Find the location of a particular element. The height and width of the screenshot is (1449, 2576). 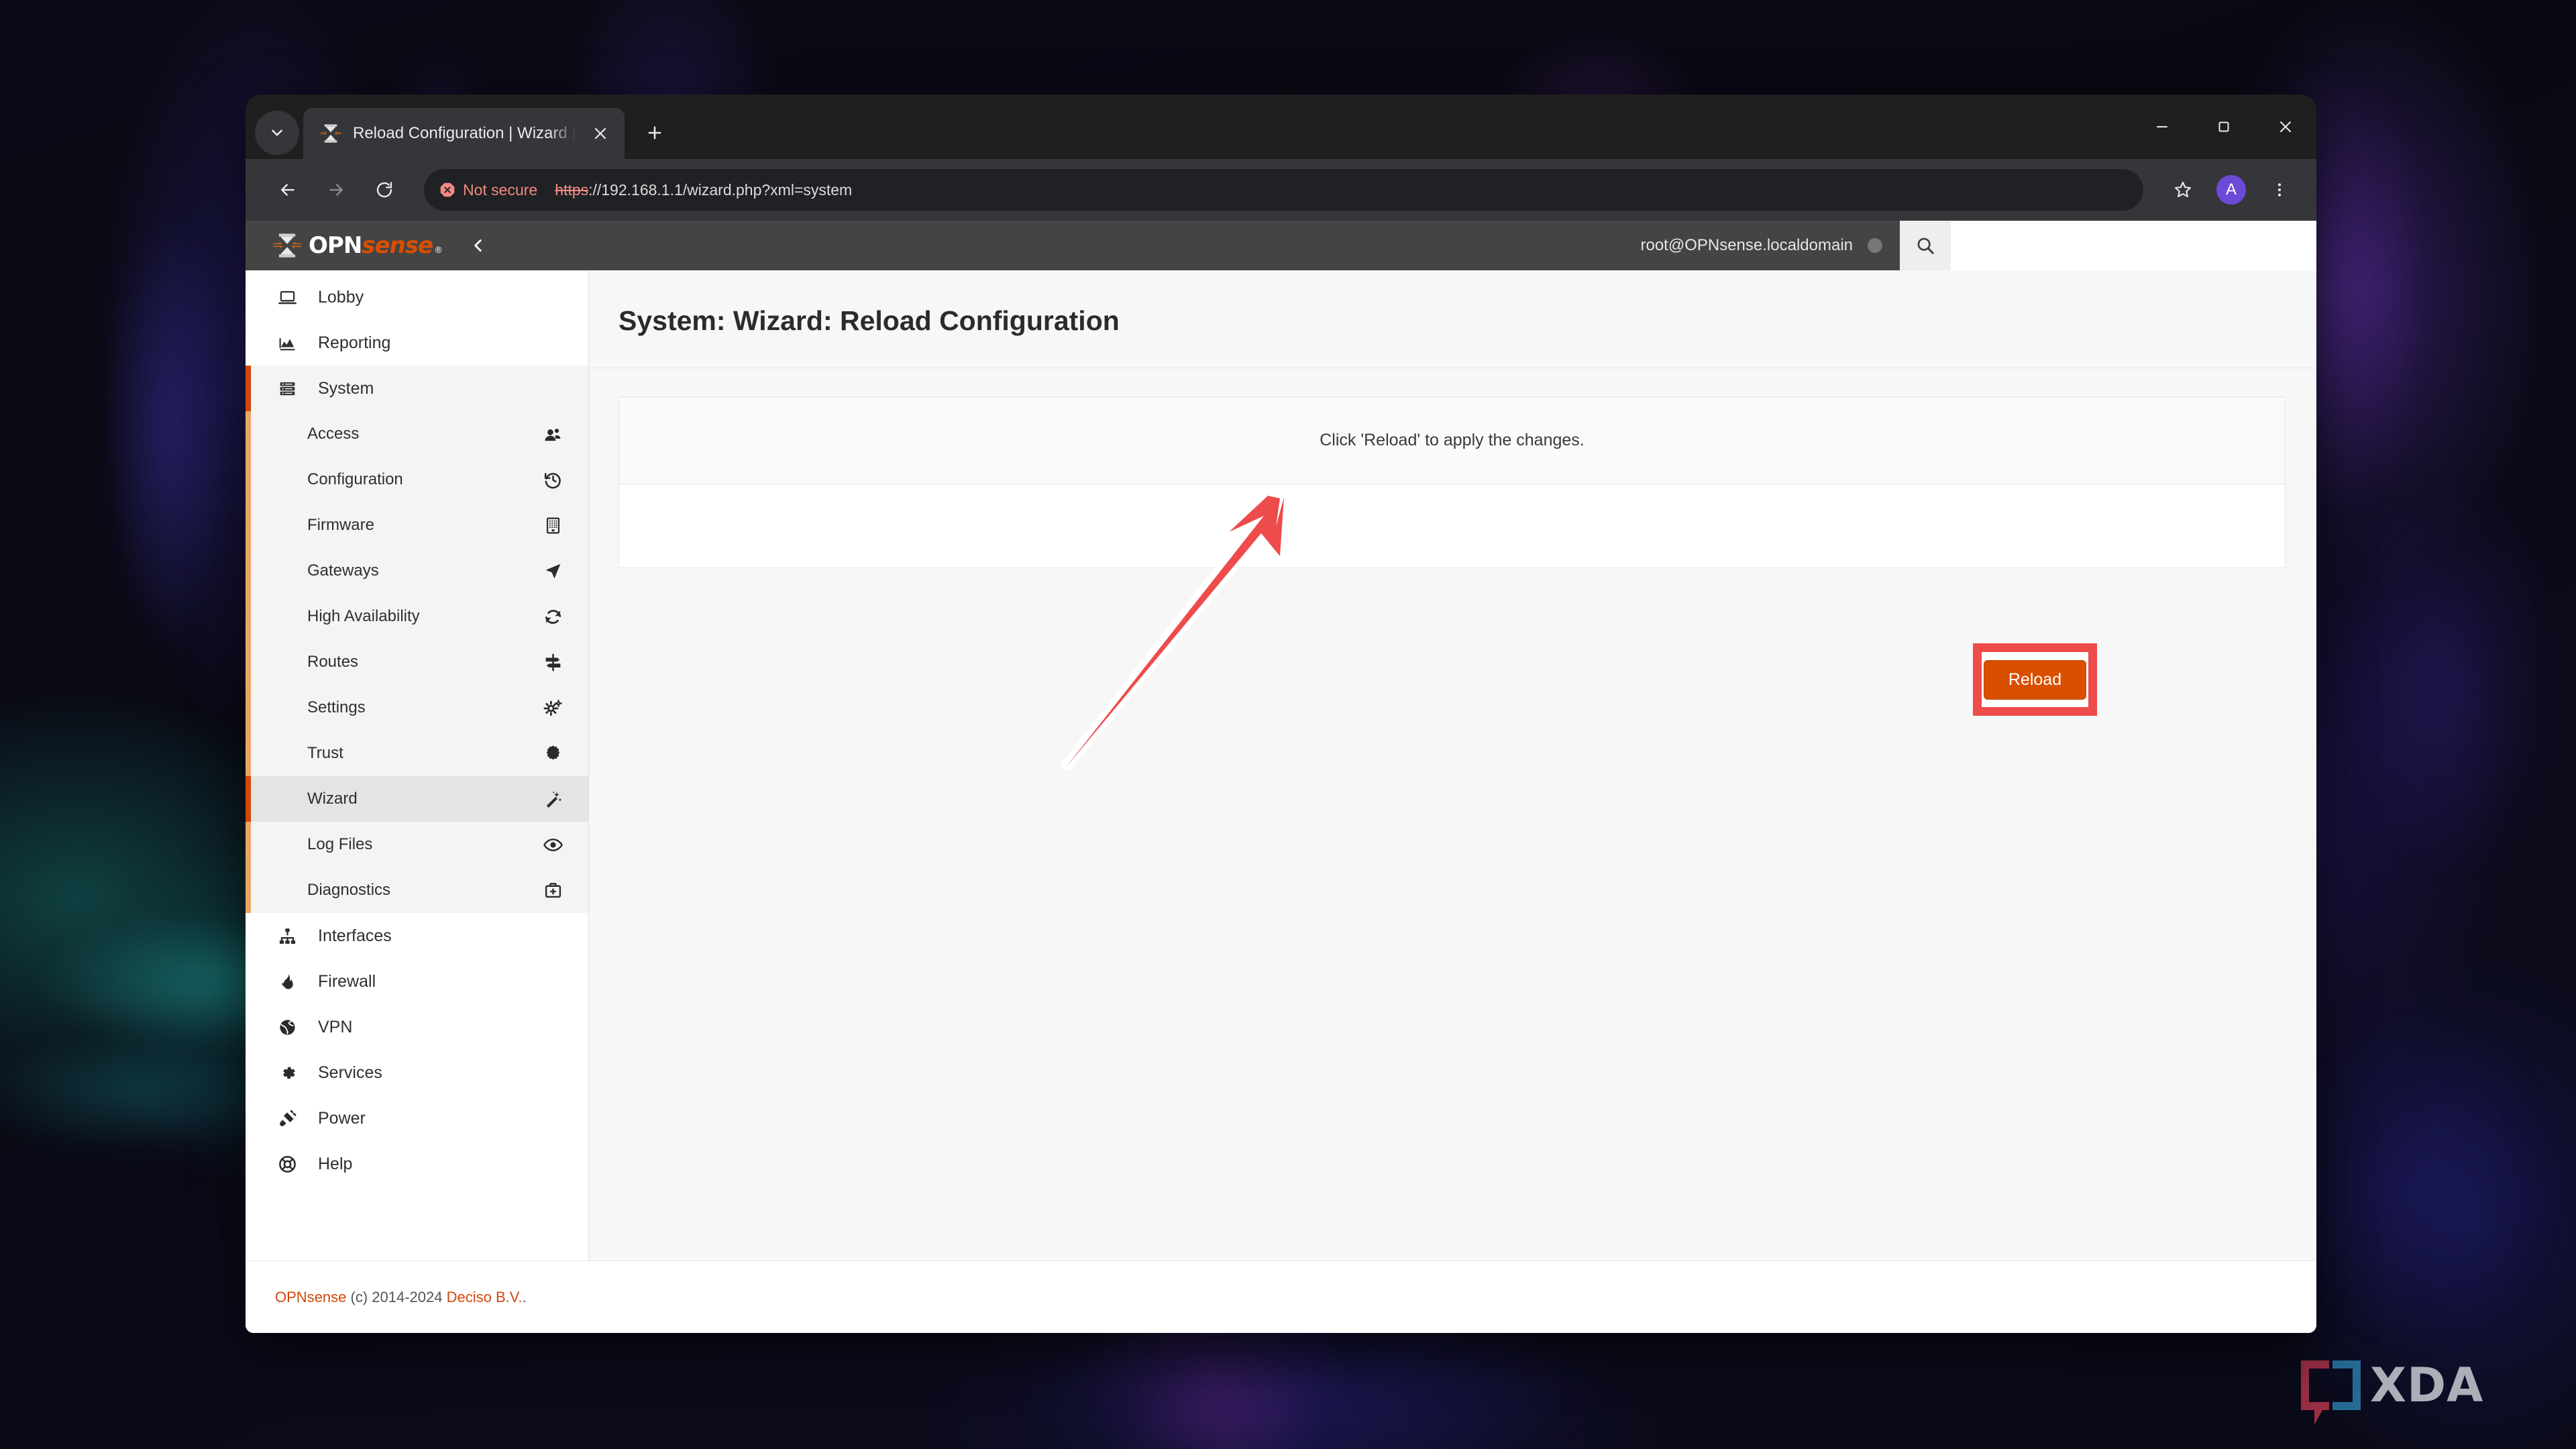

reload-icon is located at coordinates (384, 190).